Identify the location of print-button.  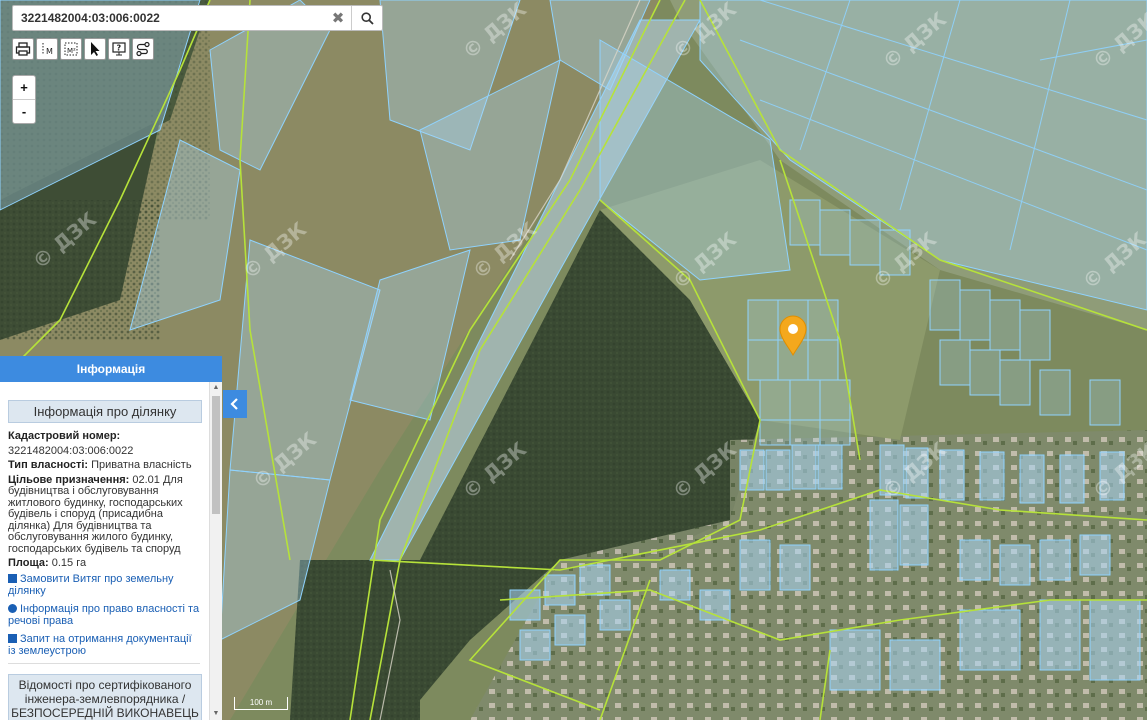
(23, 49).